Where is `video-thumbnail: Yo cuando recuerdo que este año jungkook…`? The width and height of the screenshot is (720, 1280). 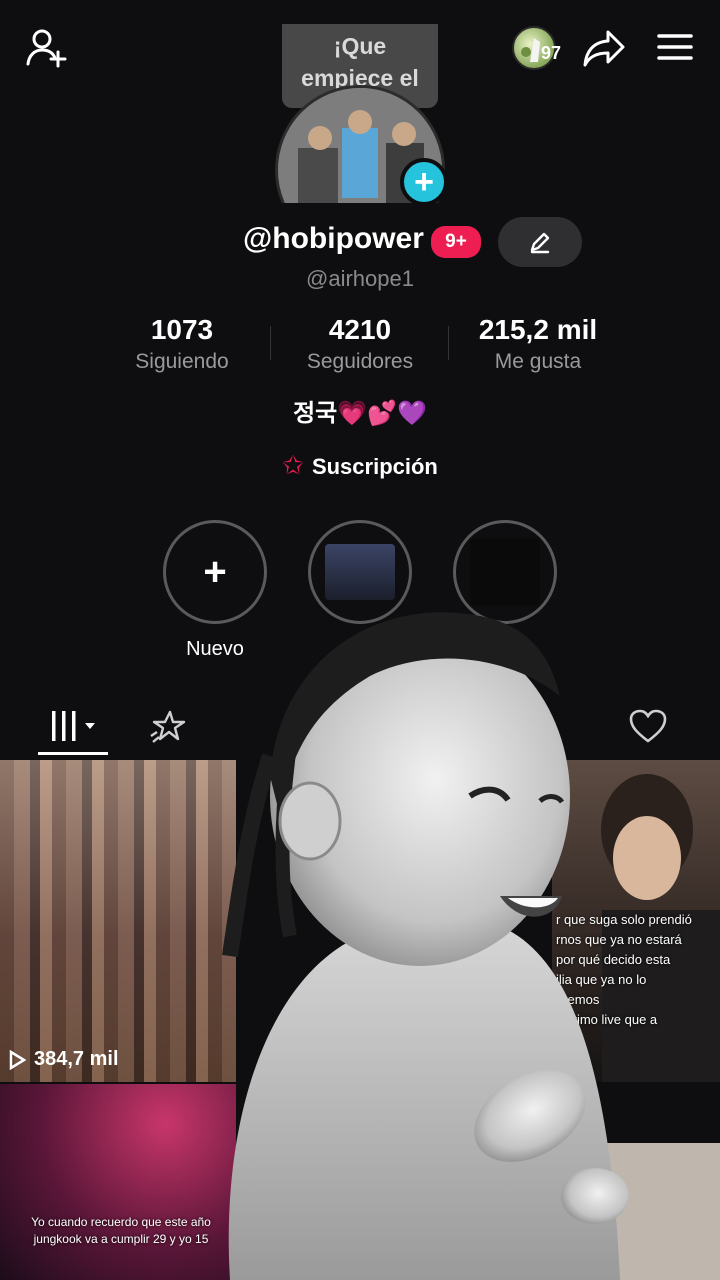
video-thumbnail: Yo cuando recuerdo que este año jungkook… is located at coordinates (118, 1182).